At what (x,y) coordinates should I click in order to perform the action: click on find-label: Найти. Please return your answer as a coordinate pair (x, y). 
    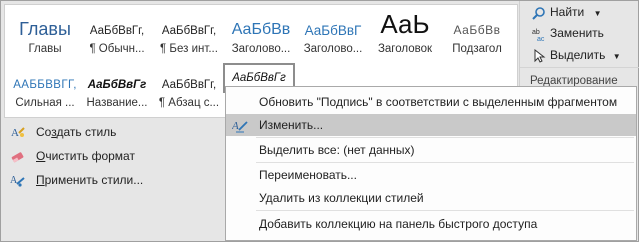
    Looking at the image, I should click on (567, 12).